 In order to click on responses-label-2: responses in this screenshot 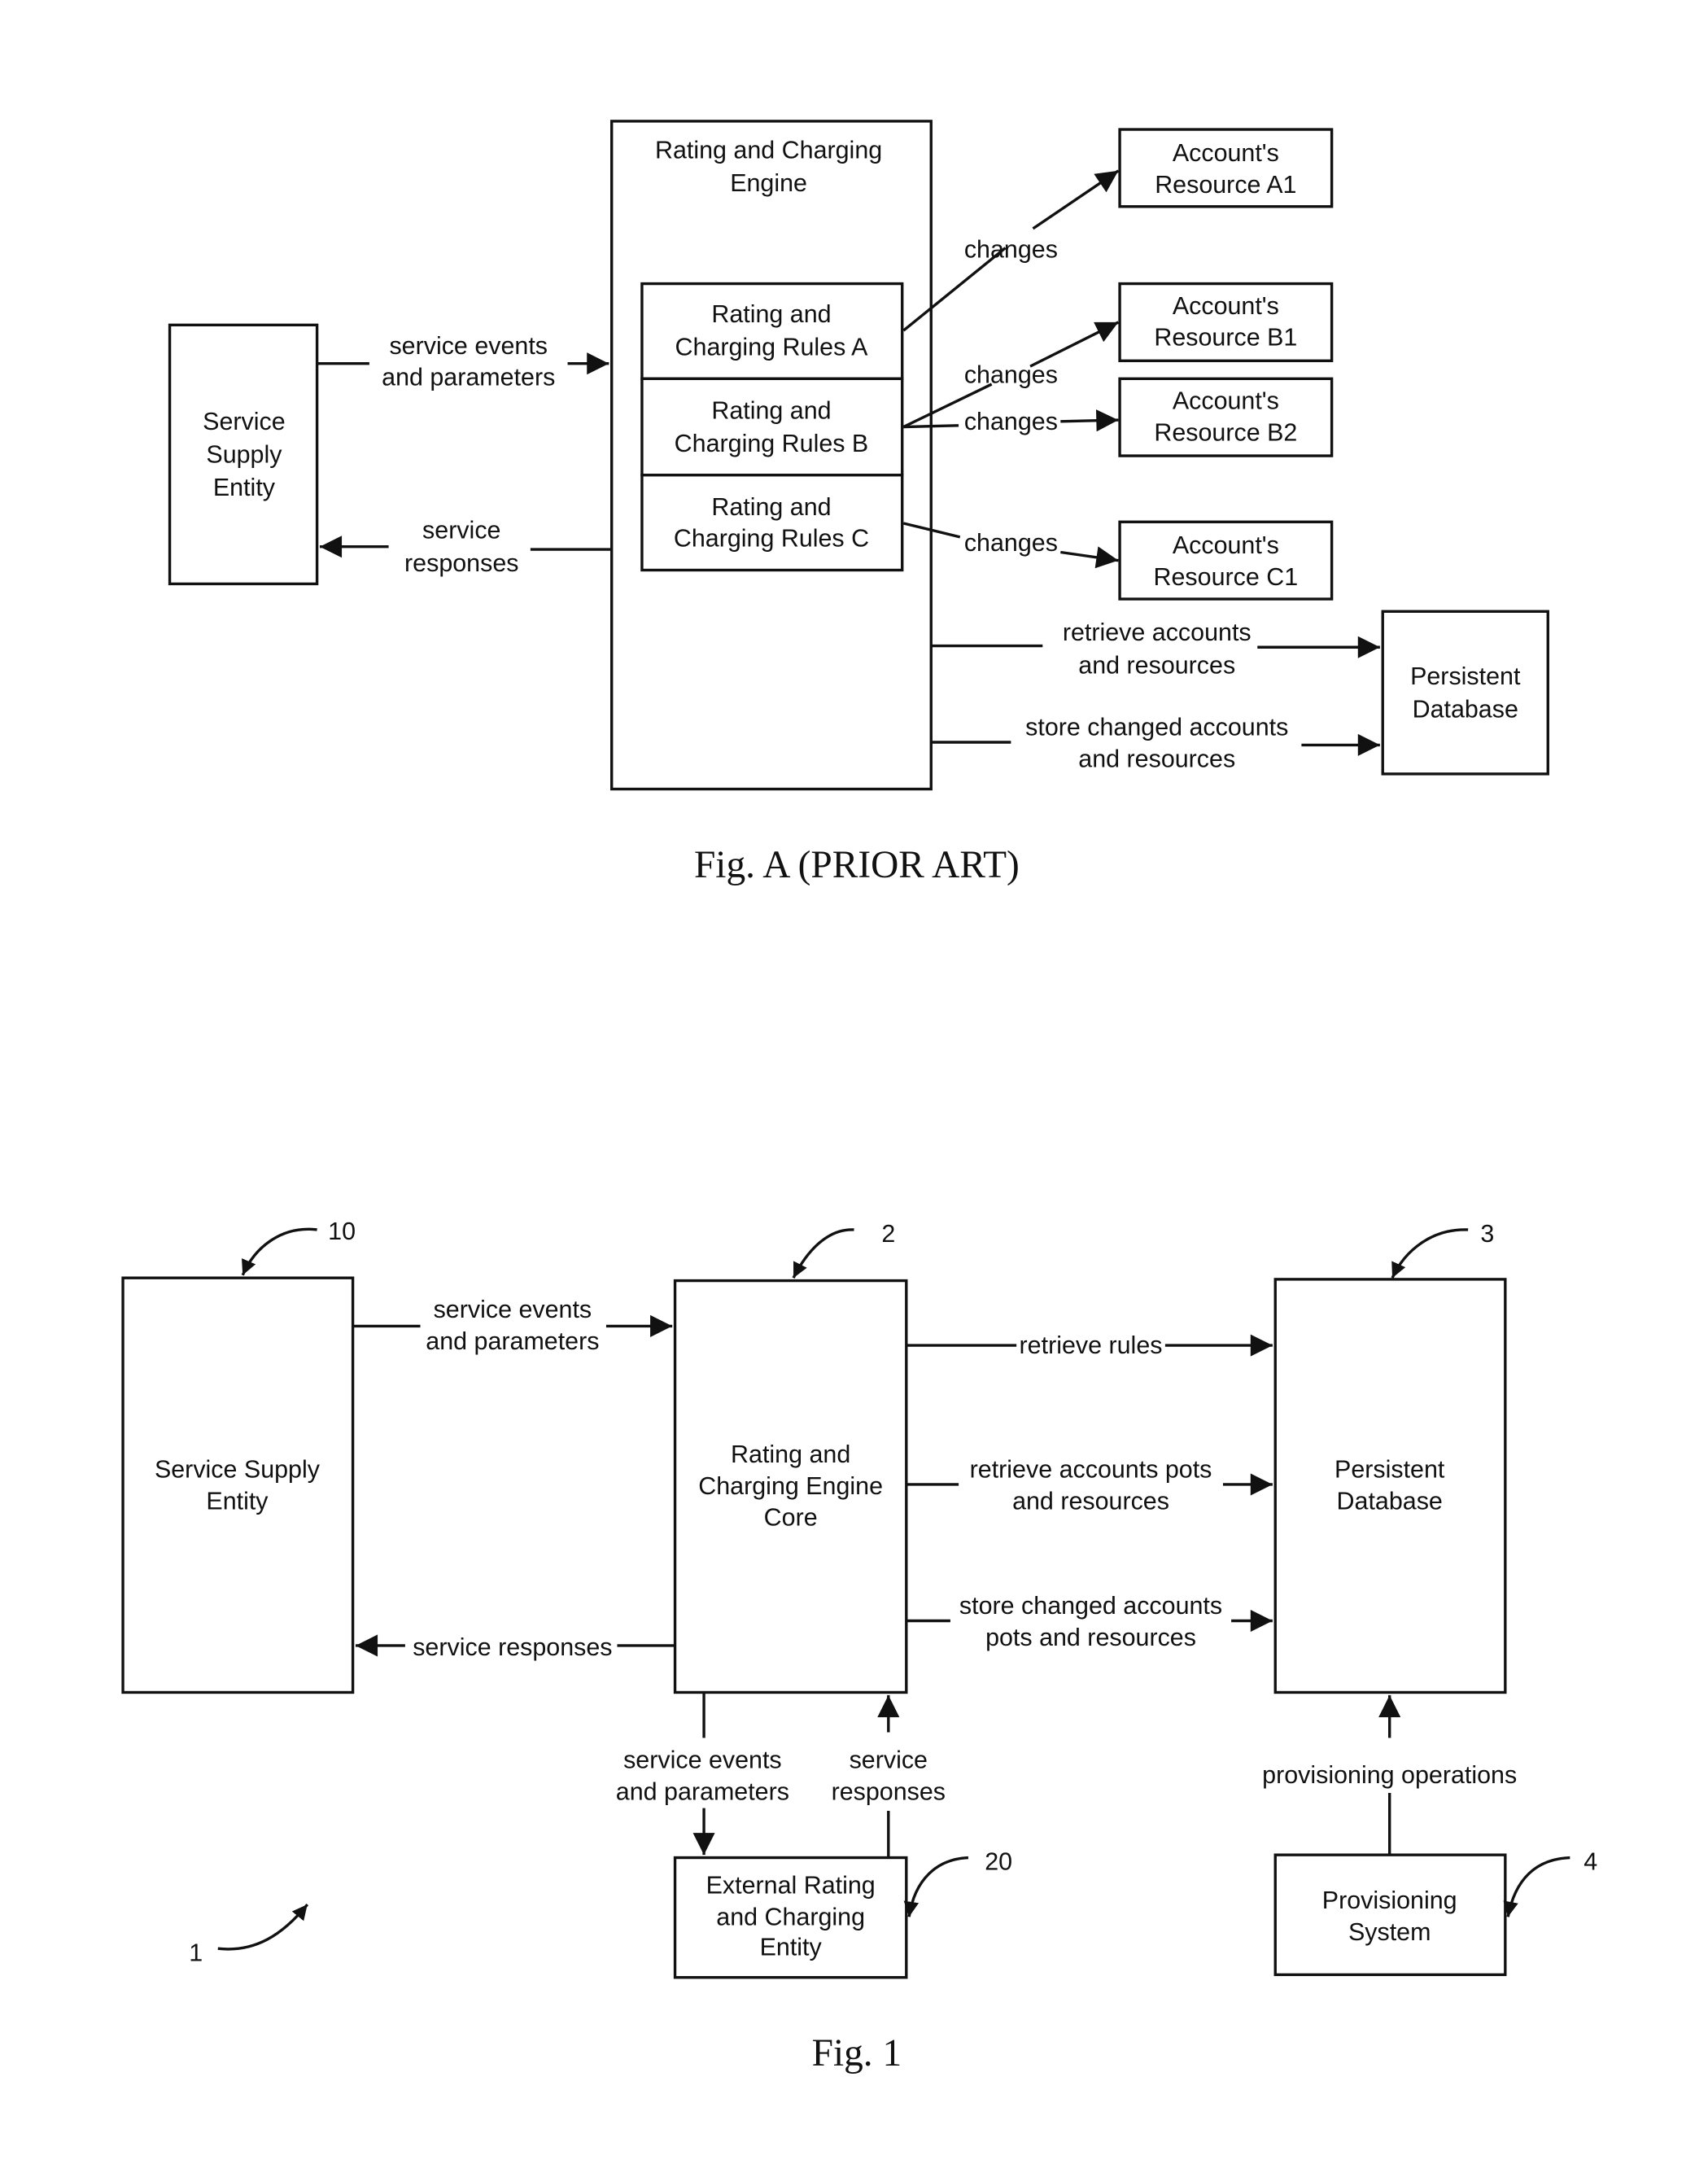, I will do `click(461, 563)`.